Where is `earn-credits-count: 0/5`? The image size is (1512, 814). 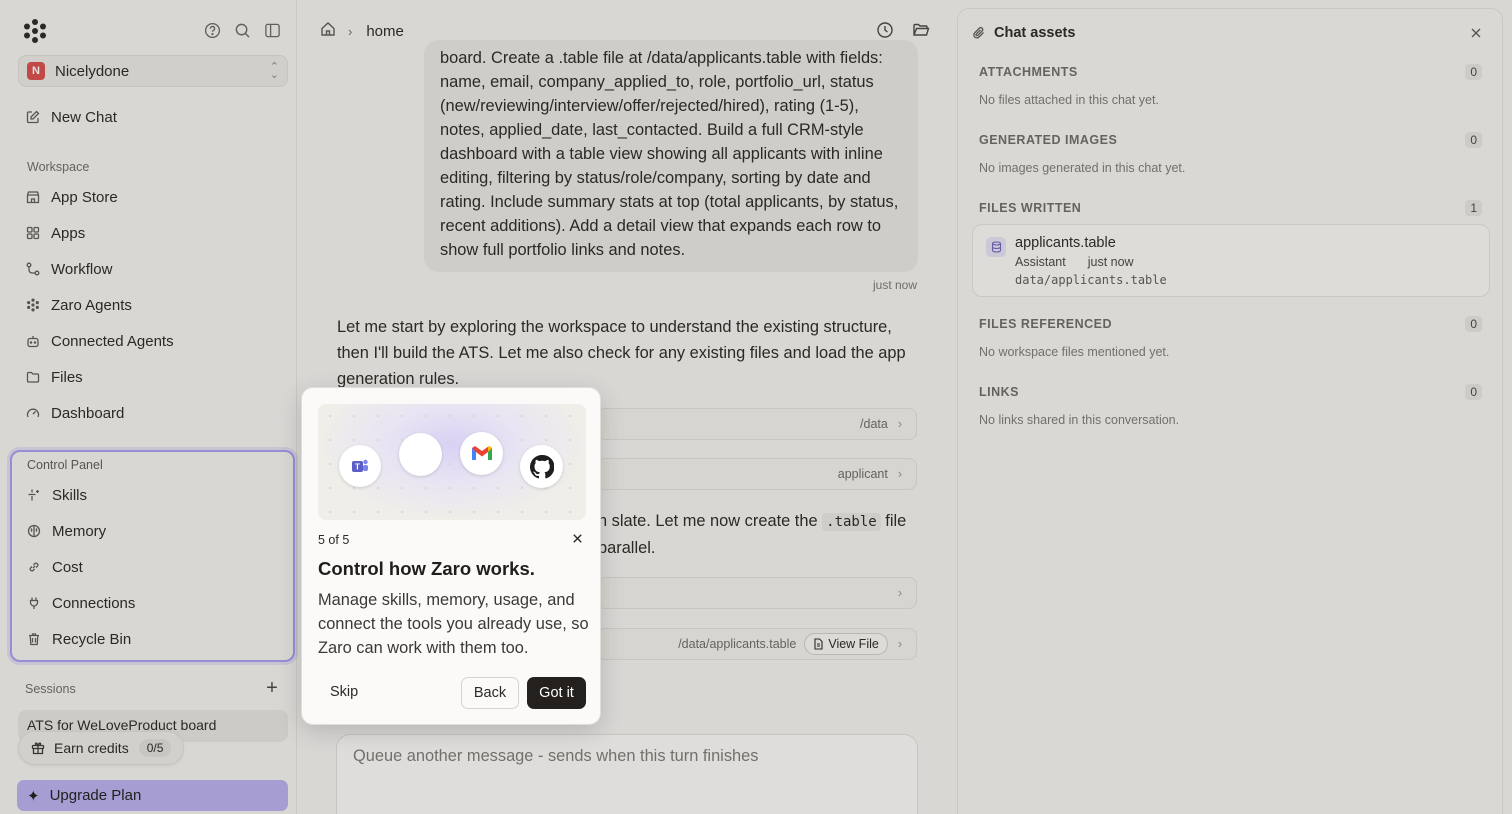 earn-credits-count: 0/5 is located at coordinates (155, 748).